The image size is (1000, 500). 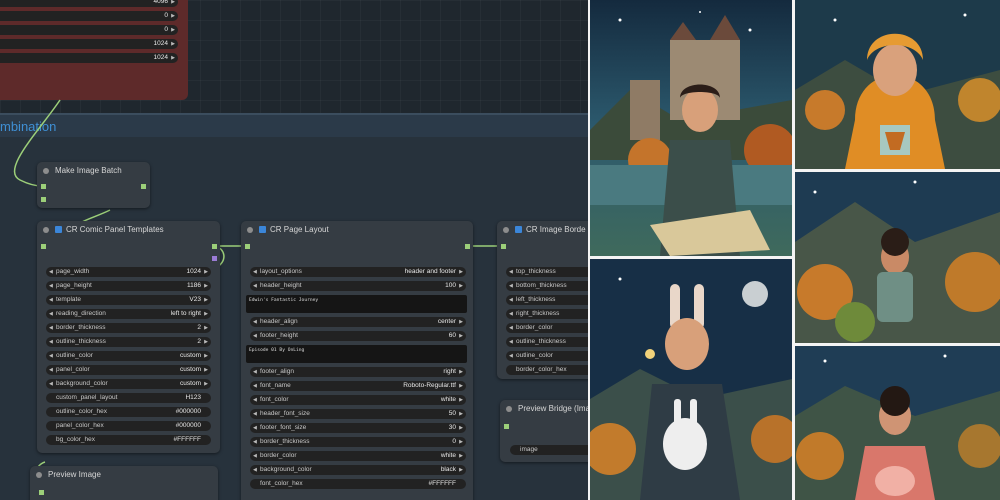 What do you see at coordinates (128, 230) in the screenshot?
I see `node-title-bar: CR Comic Panel Templates` at bounding box center [128, 230].